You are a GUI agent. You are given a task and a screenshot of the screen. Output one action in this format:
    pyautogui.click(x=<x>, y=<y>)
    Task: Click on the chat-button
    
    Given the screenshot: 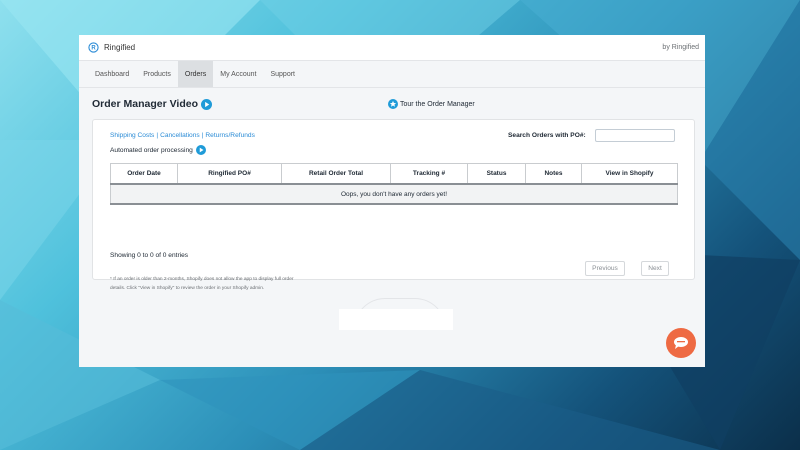 What is the action you would take?
    pyautogui.click(x=681, y=343)
    